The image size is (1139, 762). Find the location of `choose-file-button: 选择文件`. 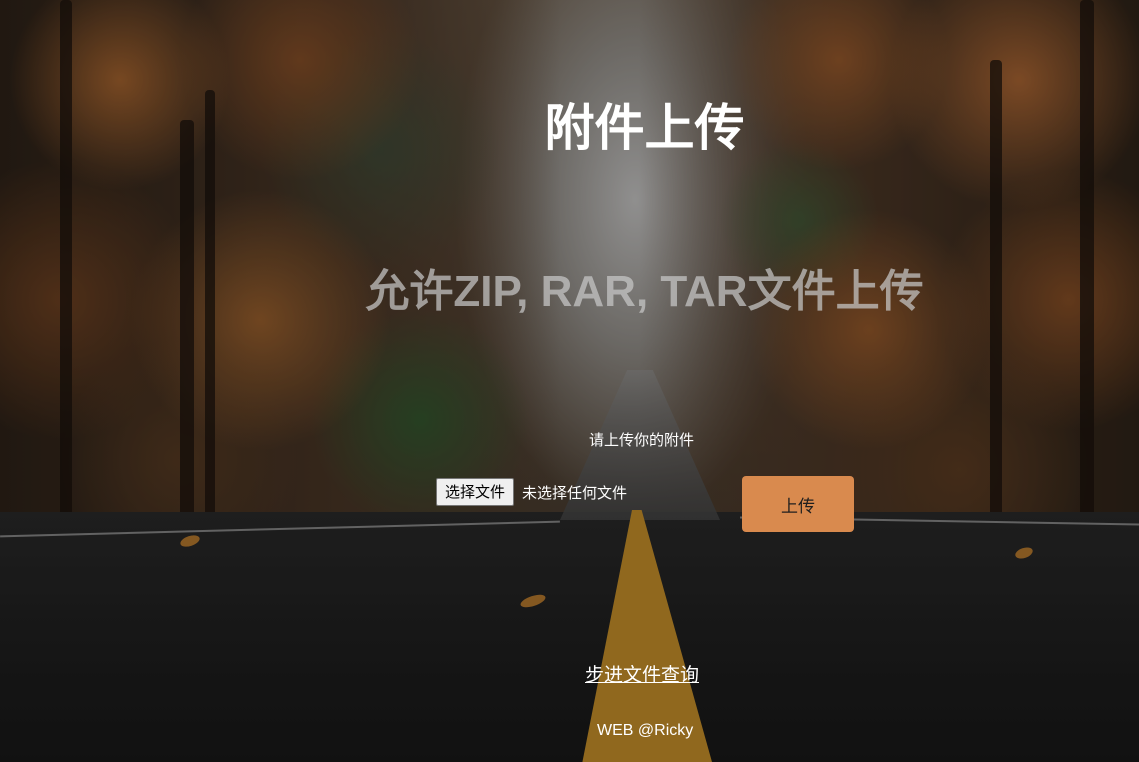

choose-file-button: 选择文件 is located at coordinates (475, 492).